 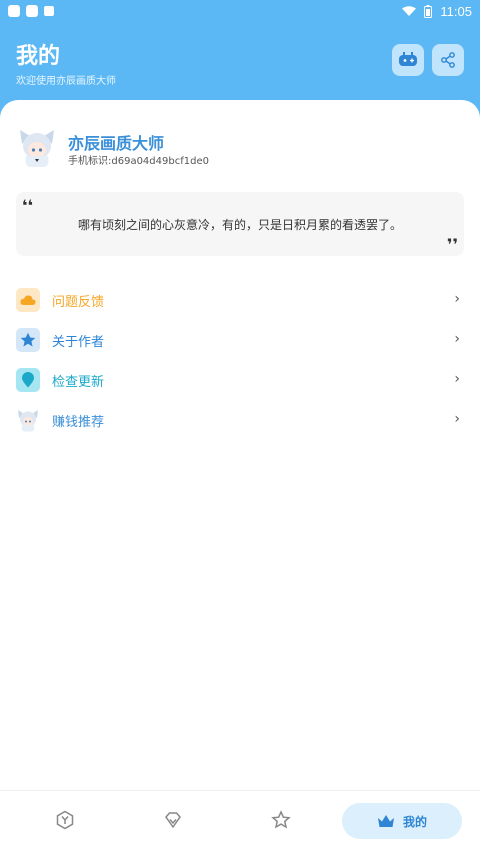 I want to click on avatar, so click(x=37, y=147).